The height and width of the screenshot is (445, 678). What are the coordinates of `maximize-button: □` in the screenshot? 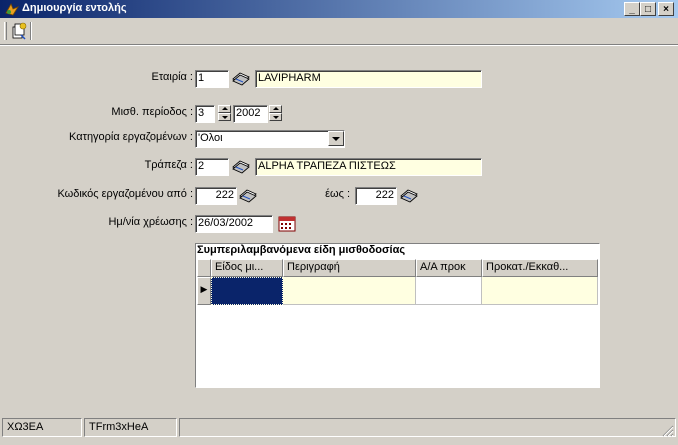 It's located at (648, 9).